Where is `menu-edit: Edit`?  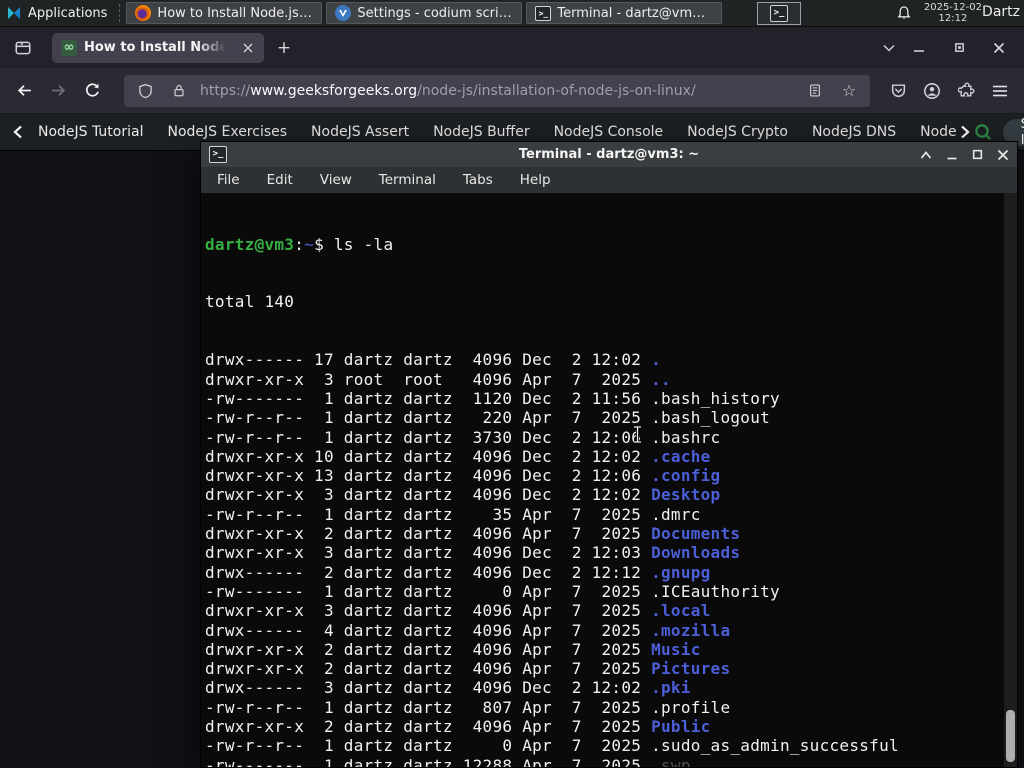 menu-edit: Edit is located at coordinates (280, 180).